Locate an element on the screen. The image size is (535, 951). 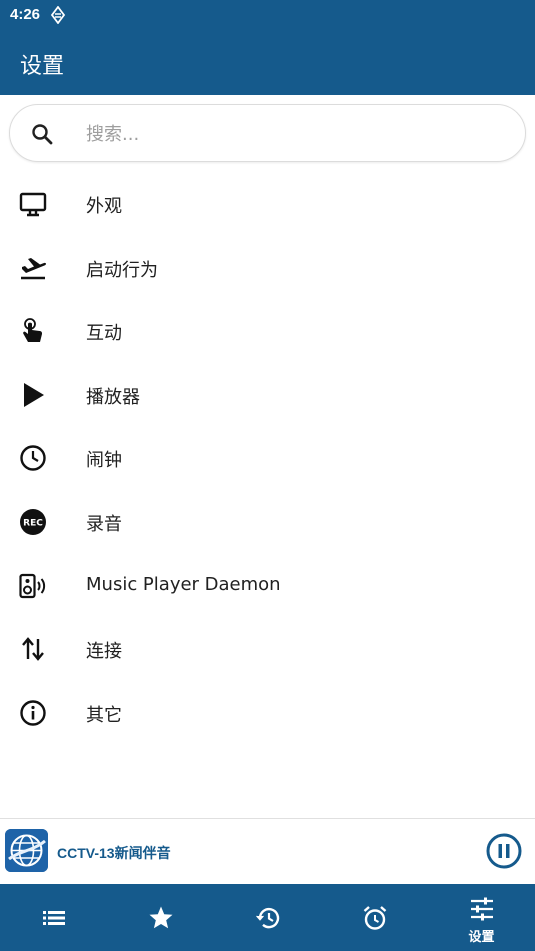
menu-item-startup-behavior: 启动行为 is located at coordinates (267, 268).